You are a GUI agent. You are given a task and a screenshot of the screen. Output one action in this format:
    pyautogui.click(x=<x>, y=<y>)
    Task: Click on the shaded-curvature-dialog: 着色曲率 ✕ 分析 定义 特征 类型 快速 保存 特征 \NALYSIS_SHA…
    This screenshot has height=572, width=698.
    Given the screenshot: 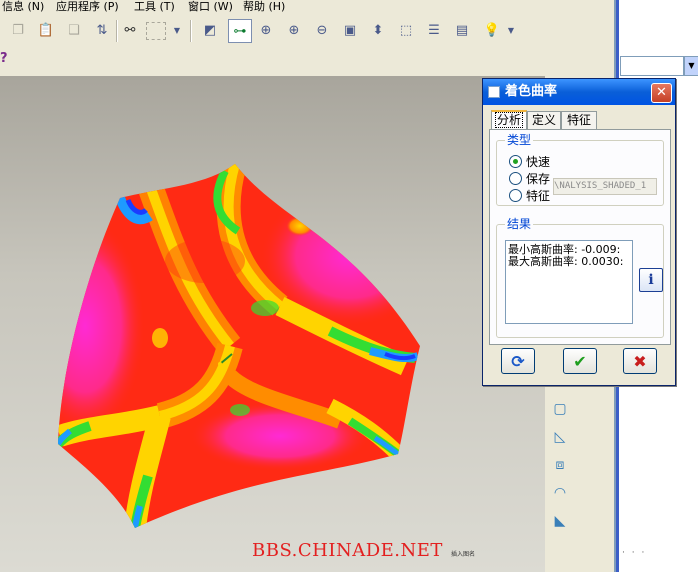 What is the action you would take?
    pyautogui.click(x=579, y=232)
    